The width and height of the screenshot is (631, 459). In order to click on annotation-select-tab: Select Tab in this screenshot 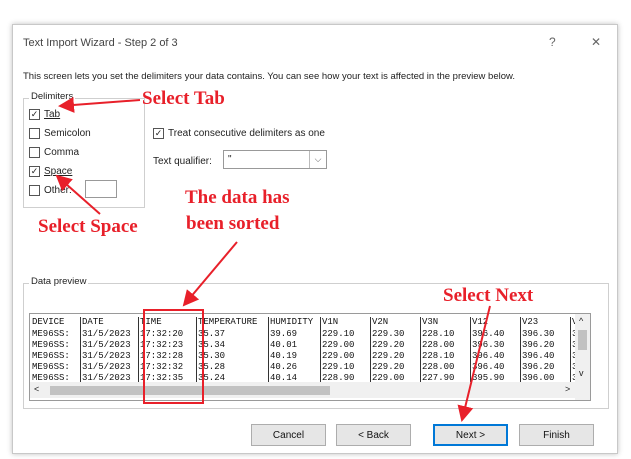, I will do `click(183, 98)`.